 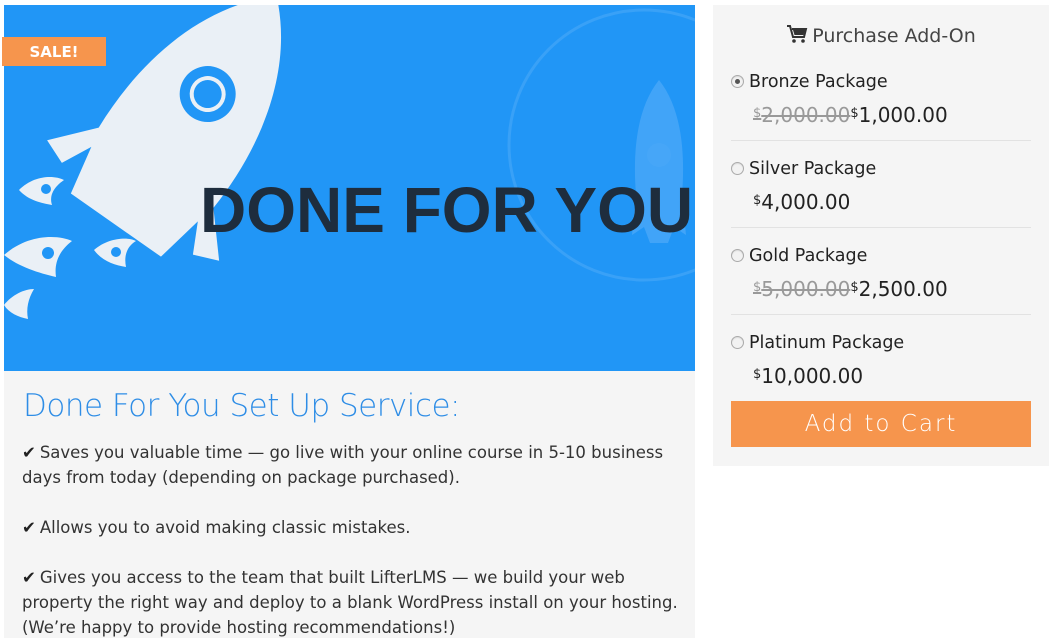 What do you see at coordinates (812, 376) in the screenshot?
I see `current-price: 10,000.00` at bounding box center [812, 376].